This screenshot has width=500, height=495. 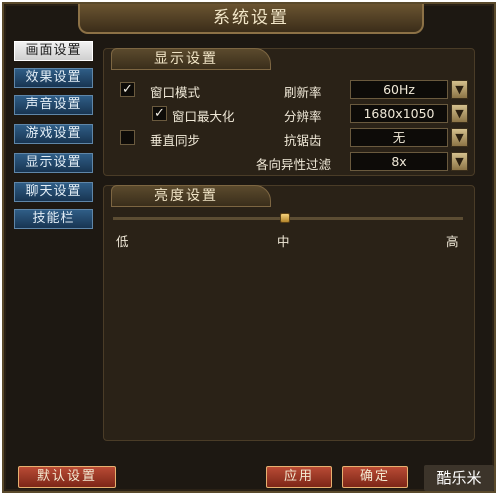 I want to click on window-mode-checkbox: ✓, so click(x=127, y=89).